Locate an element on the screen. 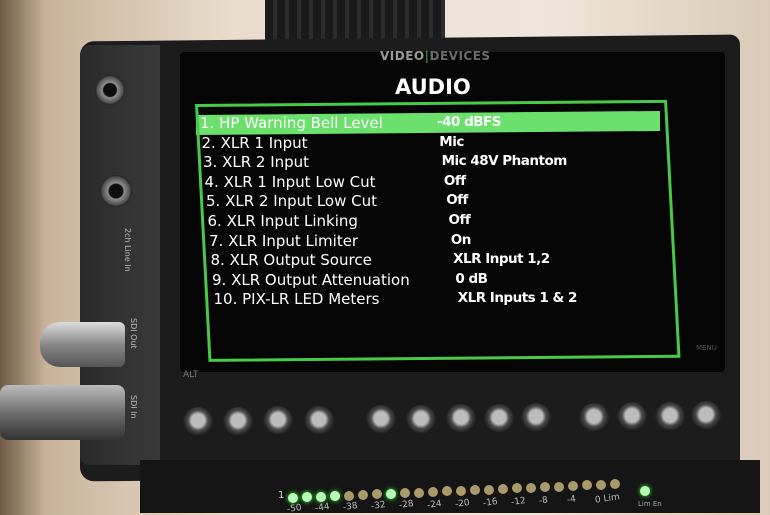 This screenshot has height=515, width=770. lim-en-led is located at coordinates (645, 491).